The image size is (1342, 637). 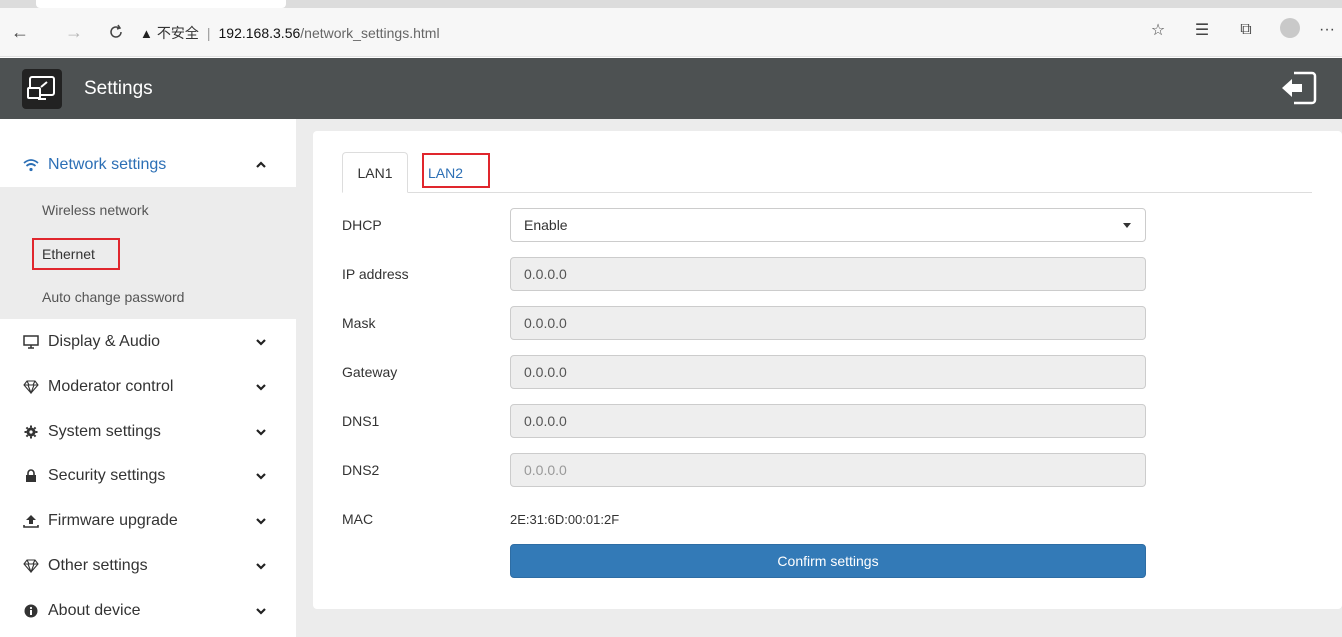 I want to click on collections-icon: ⧉, so click(x=1246, y=30).